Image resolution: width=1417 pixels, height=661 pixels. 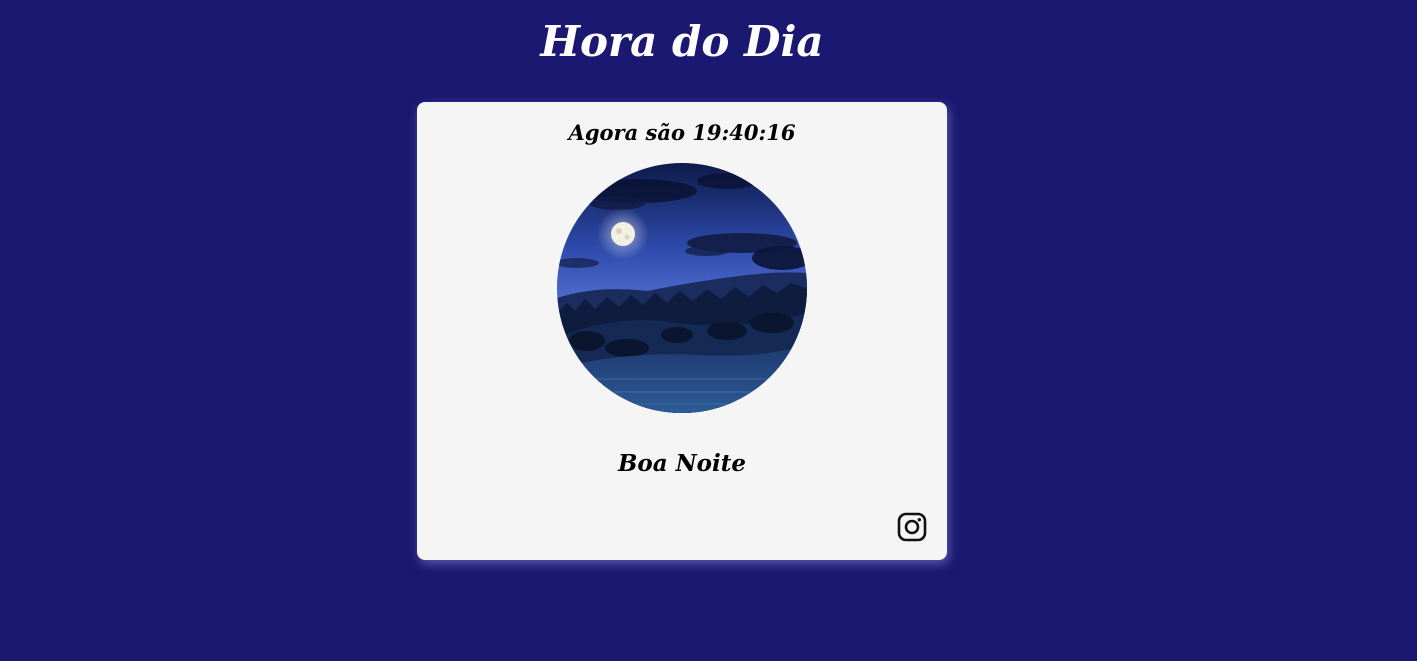 I want to click on instagram-icon, so click(x=912, y=527).